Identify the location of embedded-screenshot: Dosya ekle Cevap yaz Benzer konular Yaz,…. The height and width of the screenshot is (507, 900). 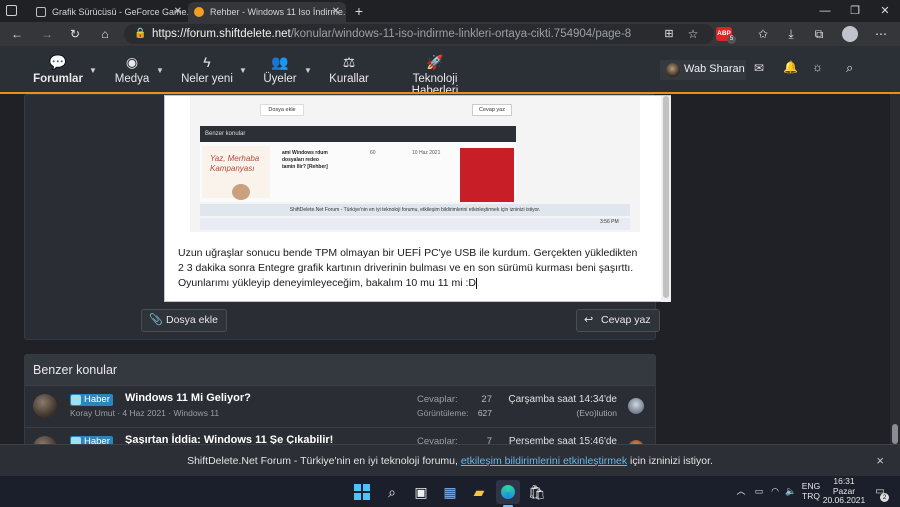
(415, 164).